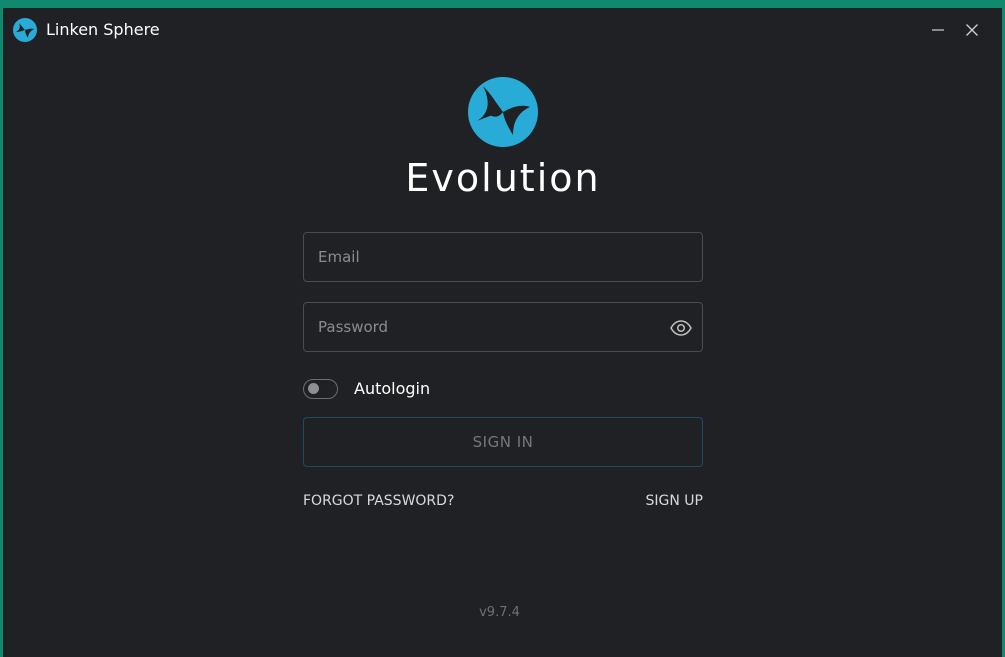 The height and width of the screenshot is (657, 1005). What do you see at coordinates (499, 612) in the screenshot?
I see `version-label: v9.7.4` at bounding box center [499, 612].